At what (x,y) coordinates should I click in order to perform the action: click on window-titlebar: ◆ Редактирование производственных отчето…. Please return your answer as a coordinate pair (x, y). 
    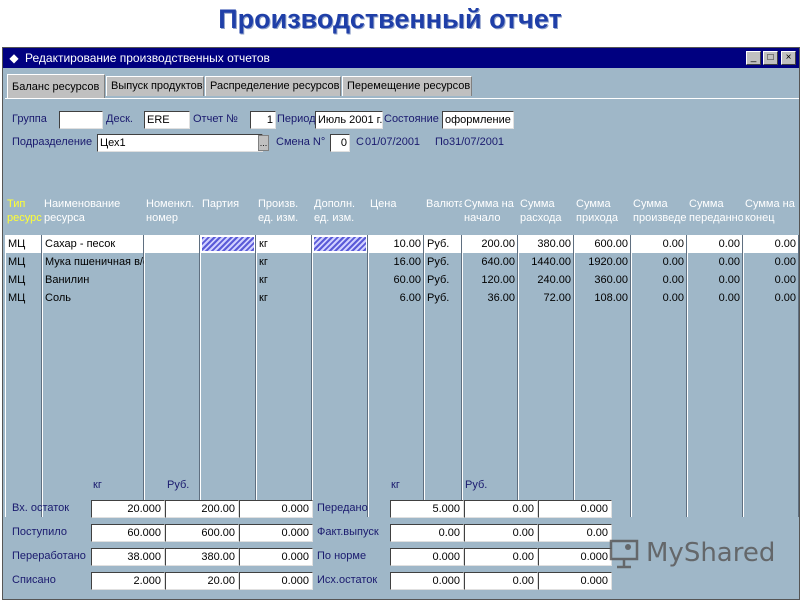
    Looking at the image, I should click on (401, 58).